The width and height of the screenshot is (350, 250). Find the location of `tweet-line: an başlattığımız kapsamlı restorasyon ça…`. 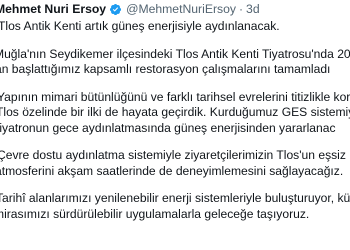

tweet-line: an başlattığımız kapsamlı restorasyon ça… is located at coordinates (165, 69).